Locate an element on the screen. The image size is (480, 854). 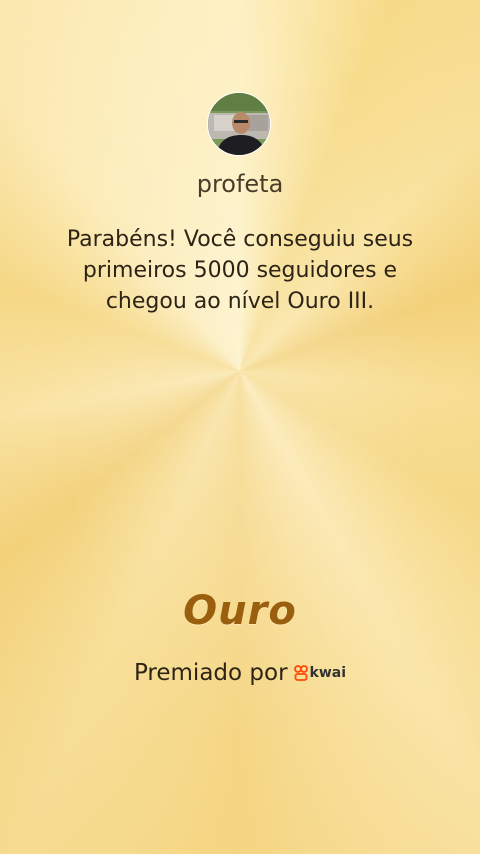
awarded-by-label: Premiado por is located at coordinates (210, 673).